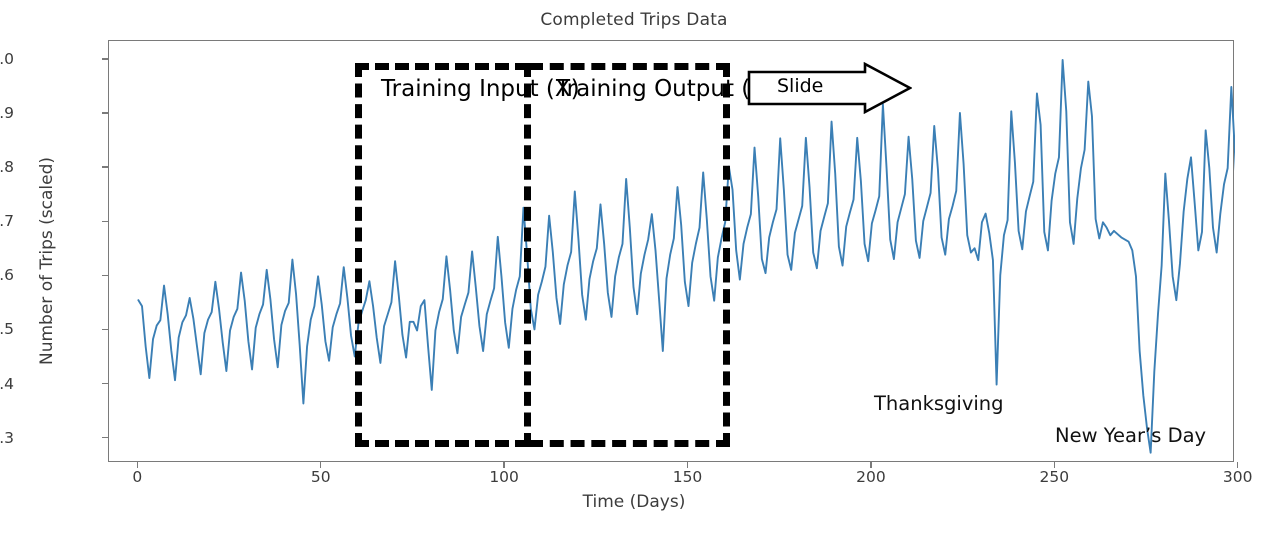 The height and width of the screenshot is (534, 1268). I want to click on slide-arrow-label: Slide, so click(800, 86).